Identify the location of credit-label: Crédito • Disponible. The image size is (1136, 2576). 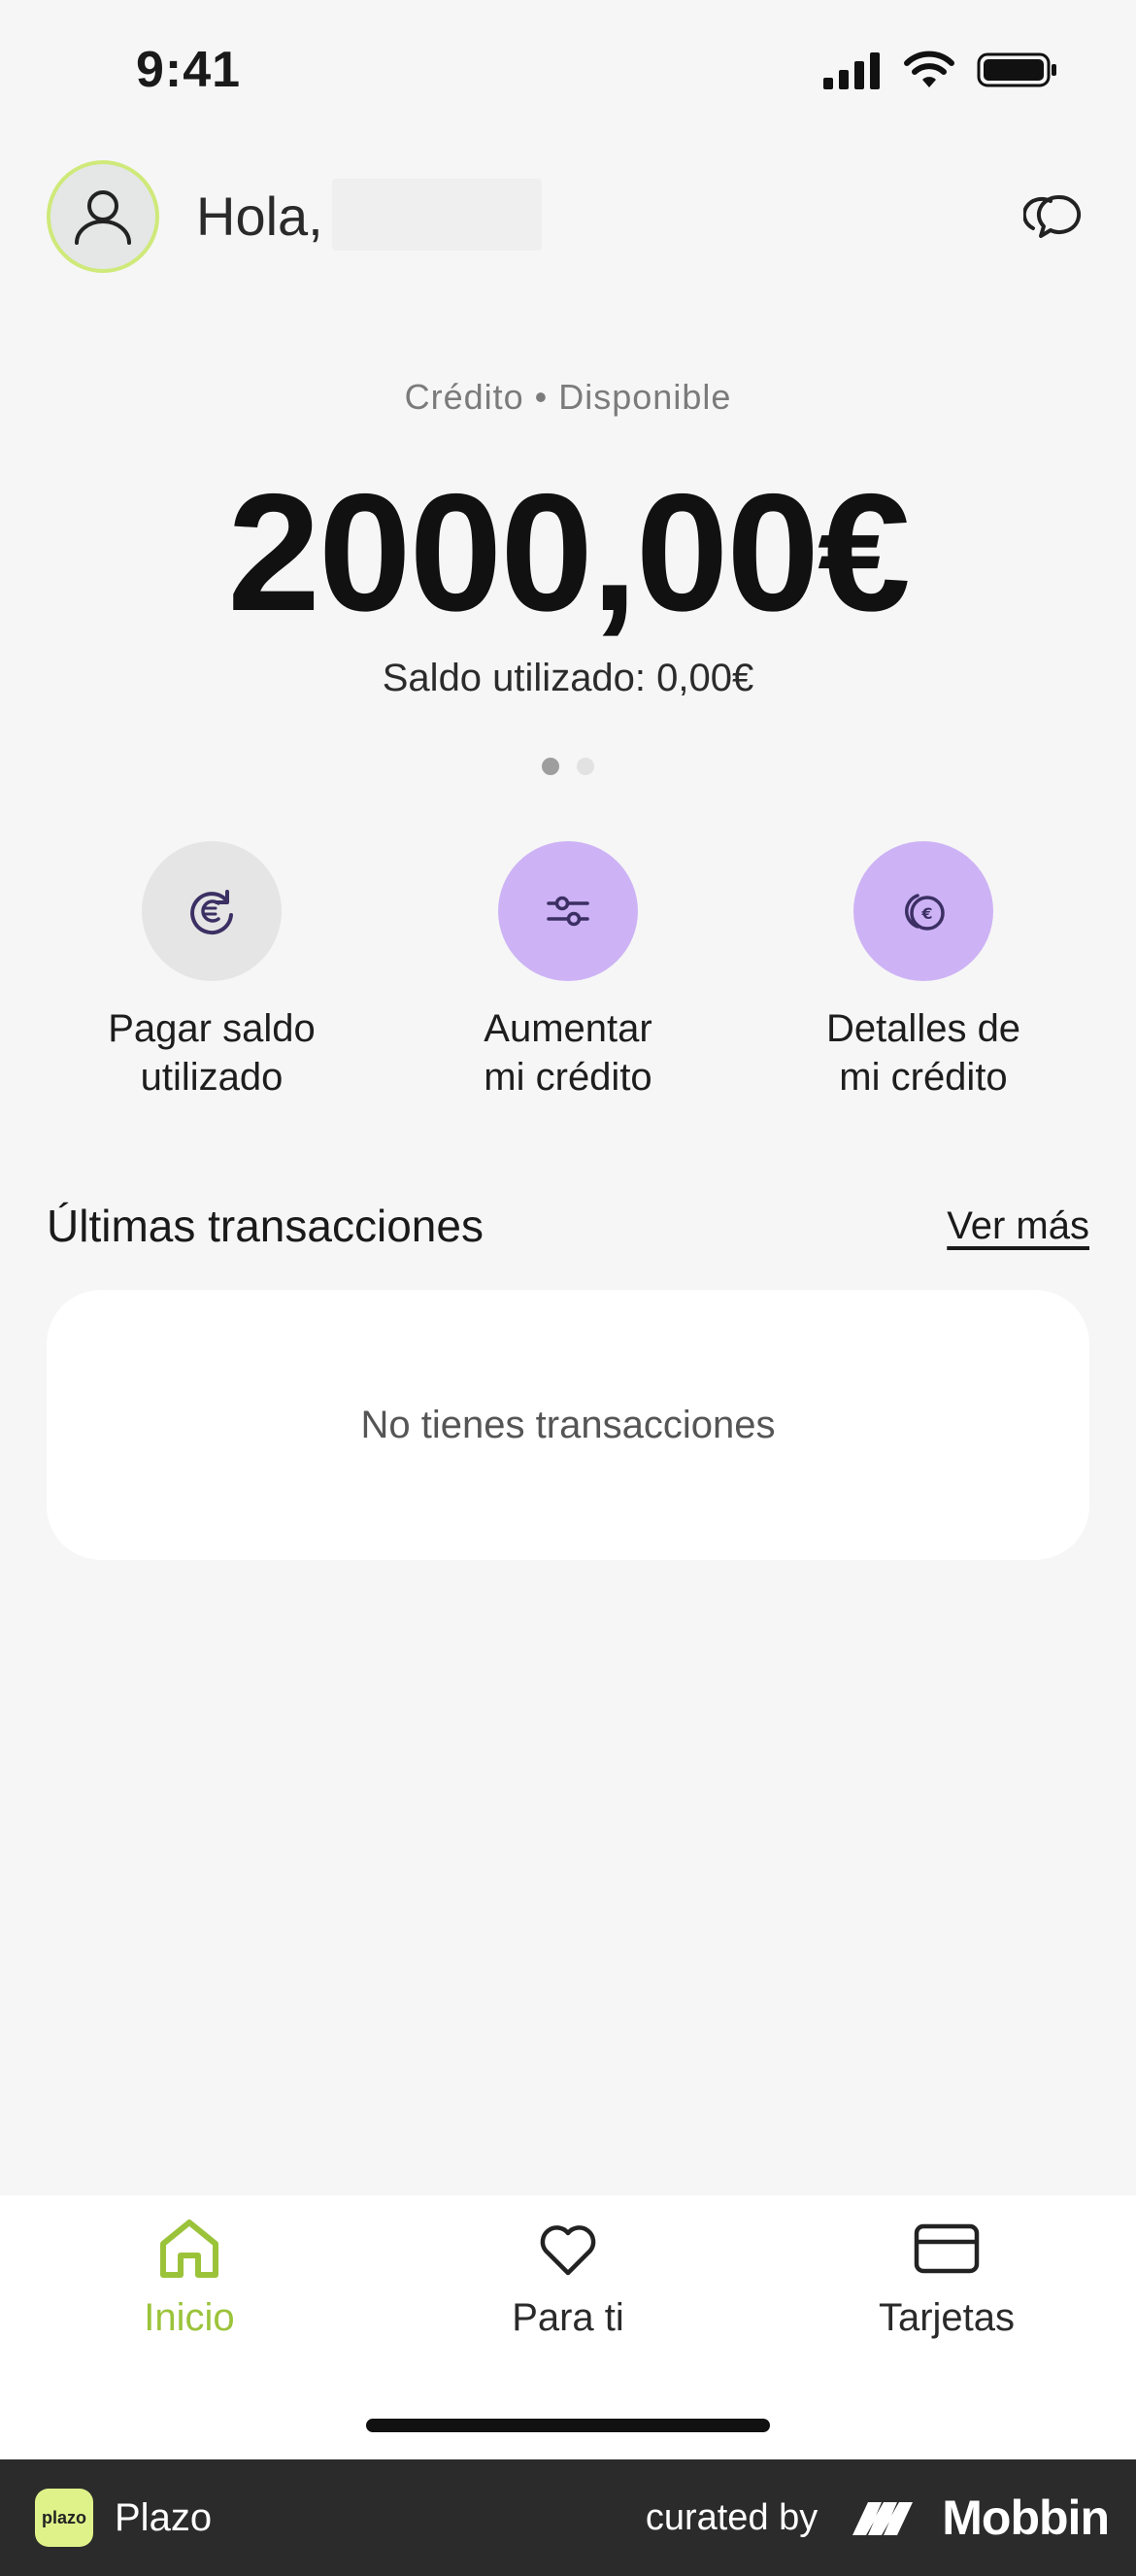
(568, 397).